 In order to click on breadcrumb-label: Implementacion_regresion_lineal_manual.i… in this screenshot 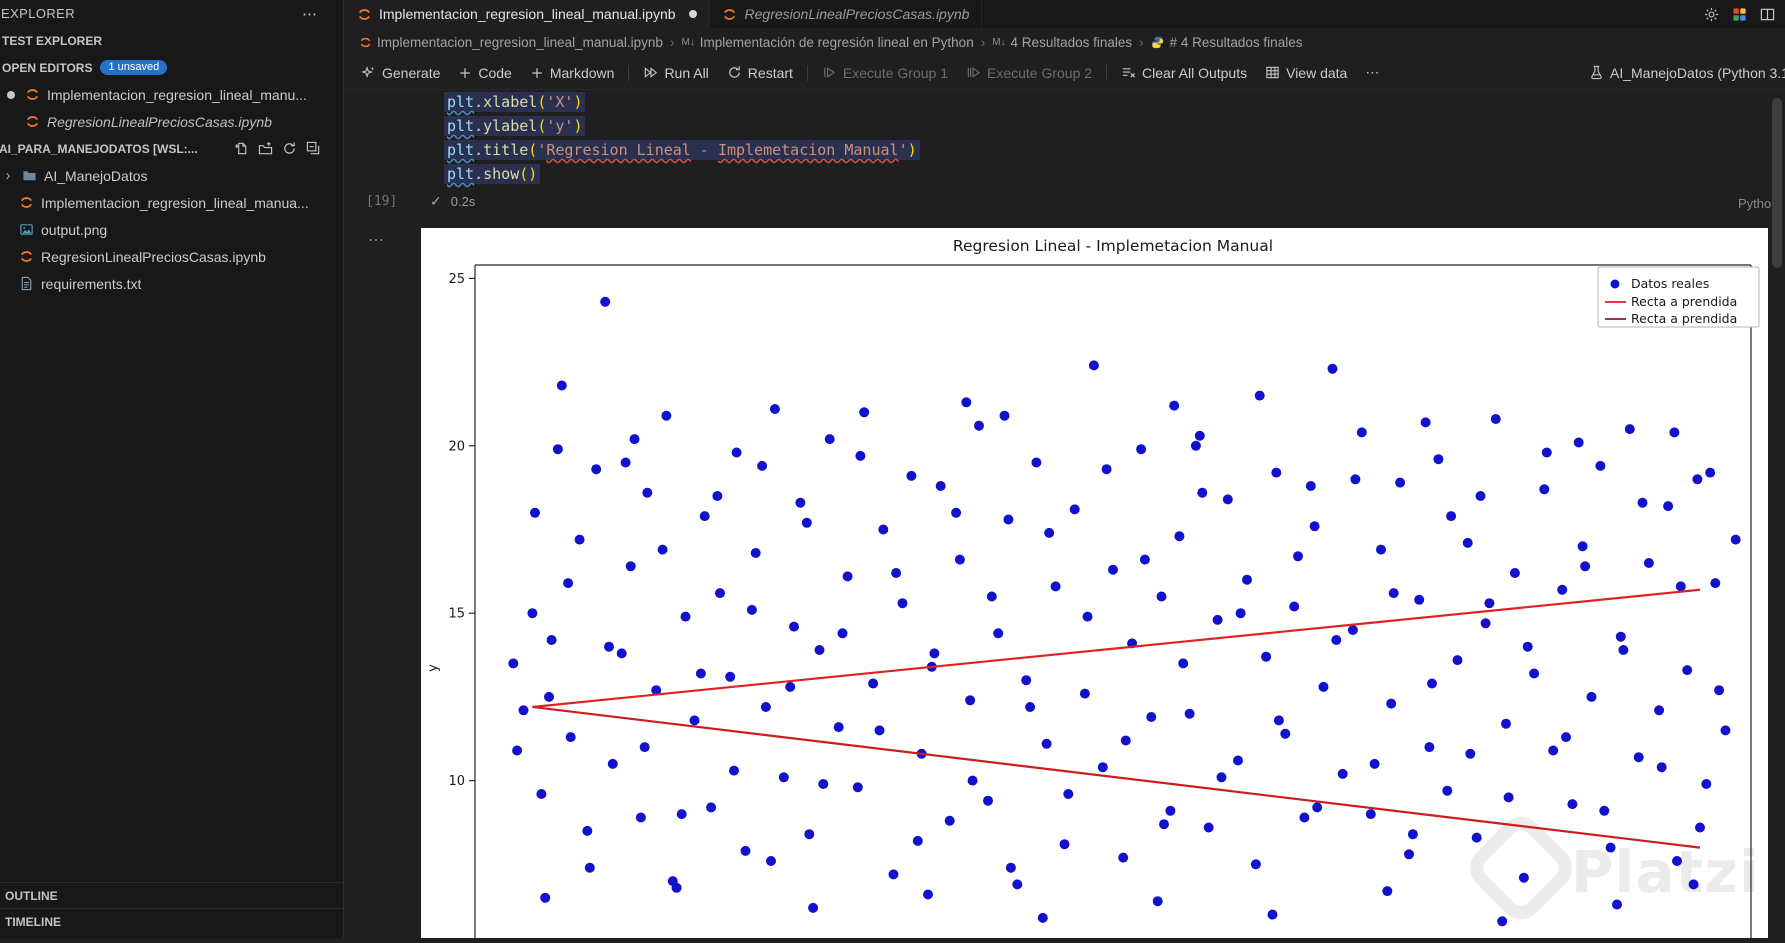, I will do `click(520, 42)`.